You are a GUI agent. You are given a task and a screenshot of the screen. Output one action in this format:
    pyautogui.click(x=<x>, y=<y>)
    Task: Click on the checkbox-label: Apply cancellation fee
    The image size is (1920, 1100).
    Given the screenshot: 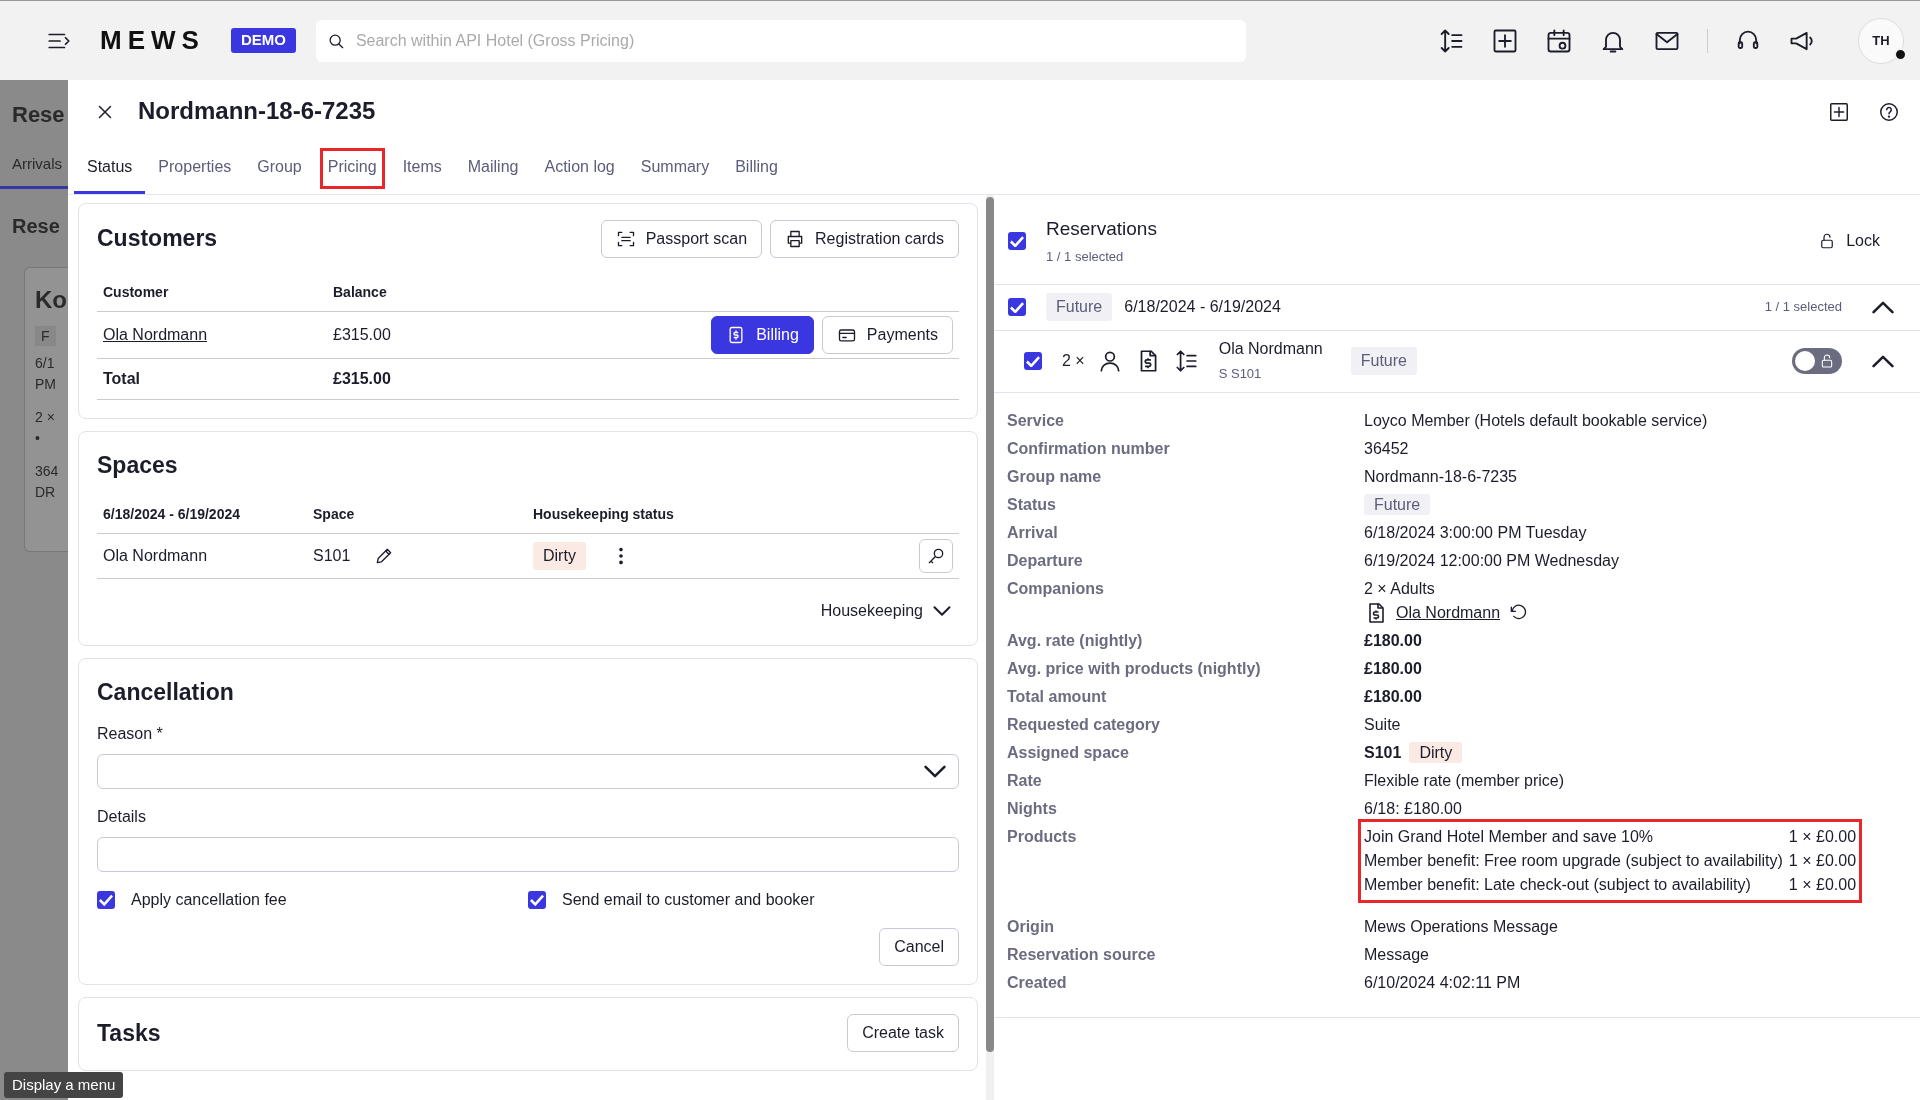 What is the action you would take?
    pyautogui.click(x=209, y=900)
    